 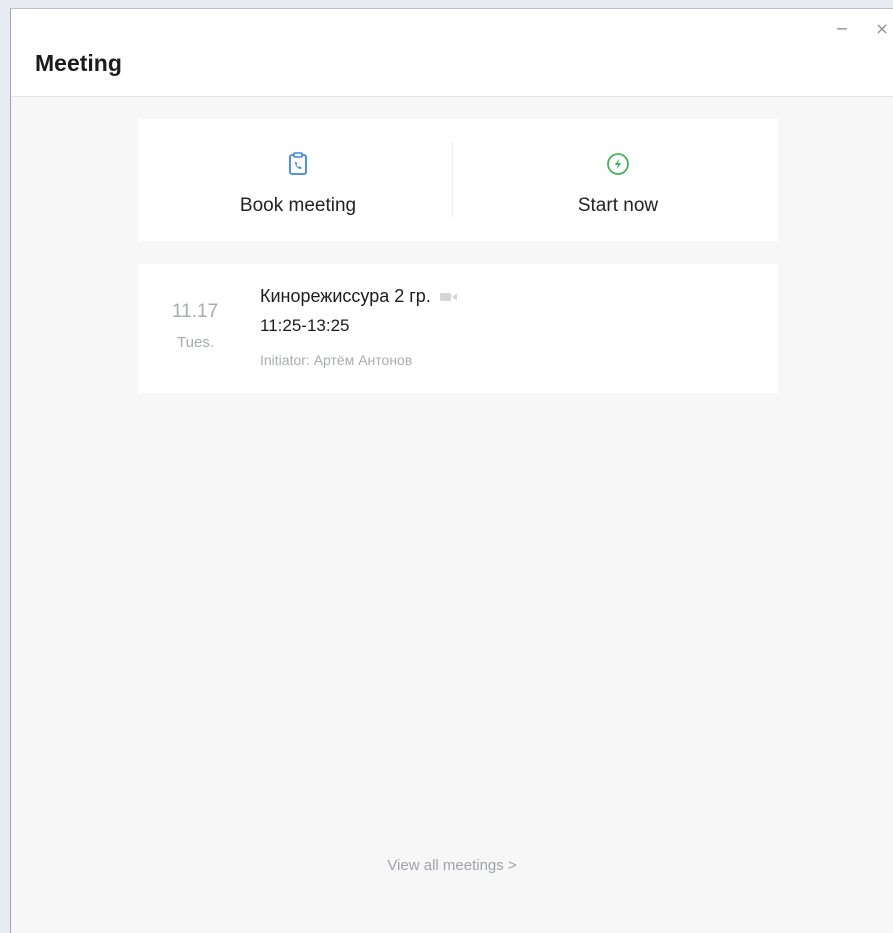 I want to click on close-button: ×, so click(x=881, y=28).